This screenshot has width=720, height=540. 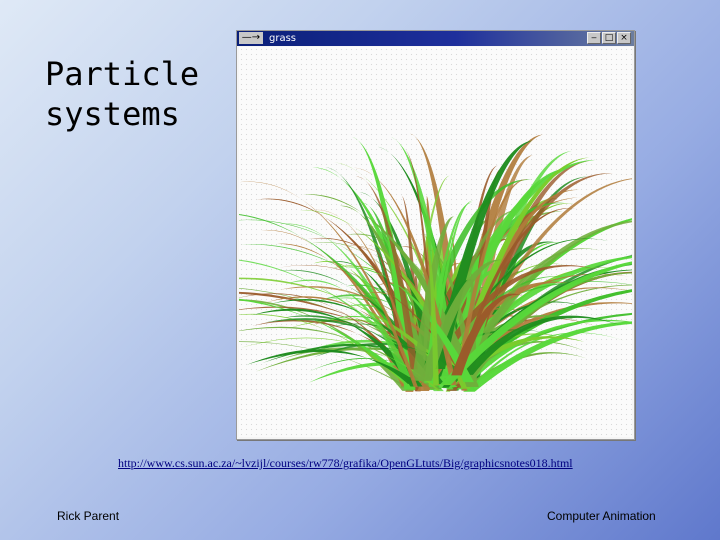 I want to click on slide-title: Particle systems, so click(x=135, y=94).